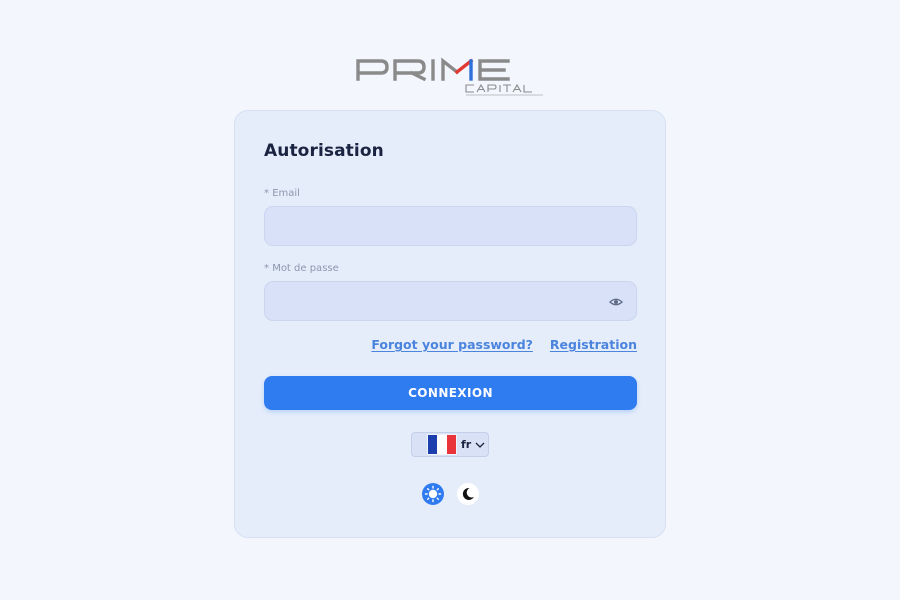 The height and width of the screenshot is (600, 900). What do you see at coordinates (593, 344) in the screenshot?
I see `registration-link: Registration` at bounding box center [593, 344].